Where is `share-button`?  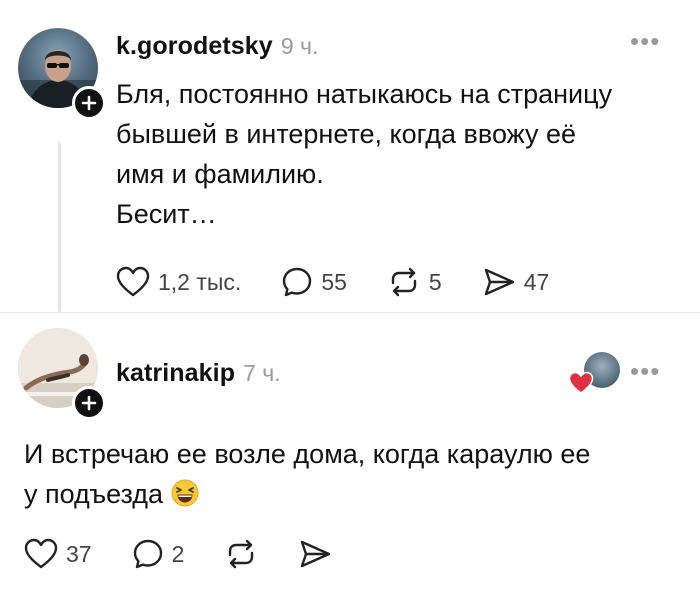
share-button is located at coordinates (315, 554).